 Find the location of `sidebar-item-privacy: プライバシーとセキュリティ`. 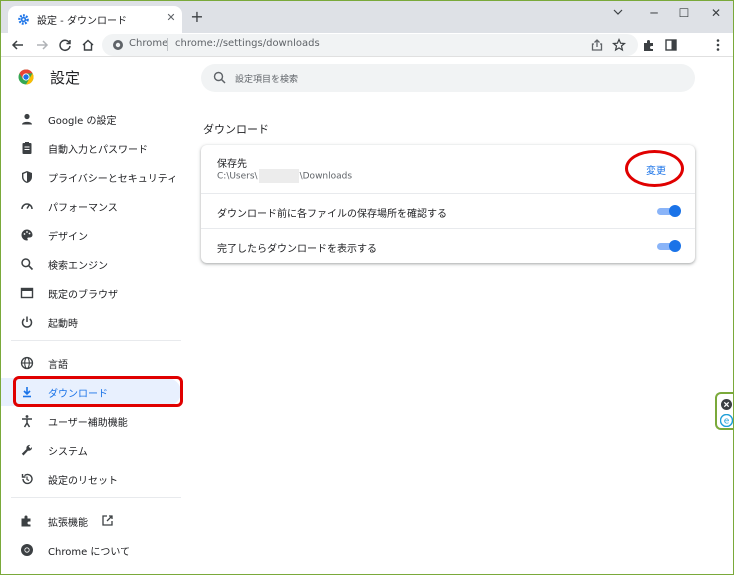

sidebar-item-privacy: プライバシーとセキュリティ is located at coordinates (96, 177).